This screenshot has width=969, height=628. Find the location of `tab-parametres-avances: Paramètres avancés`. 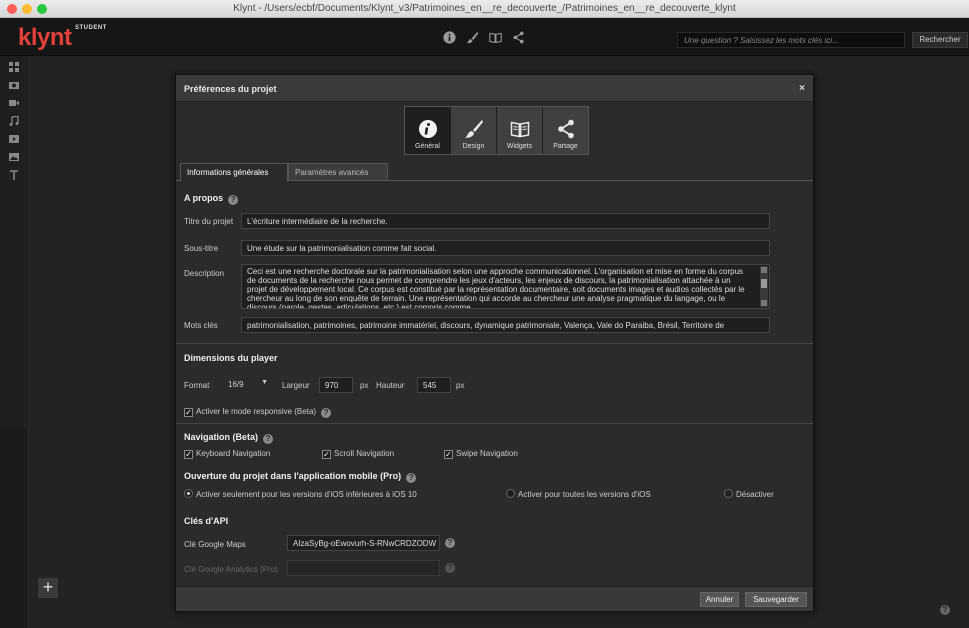

tab-parametres-avances: Paramètres avancés is located at coordinates (338, 172).